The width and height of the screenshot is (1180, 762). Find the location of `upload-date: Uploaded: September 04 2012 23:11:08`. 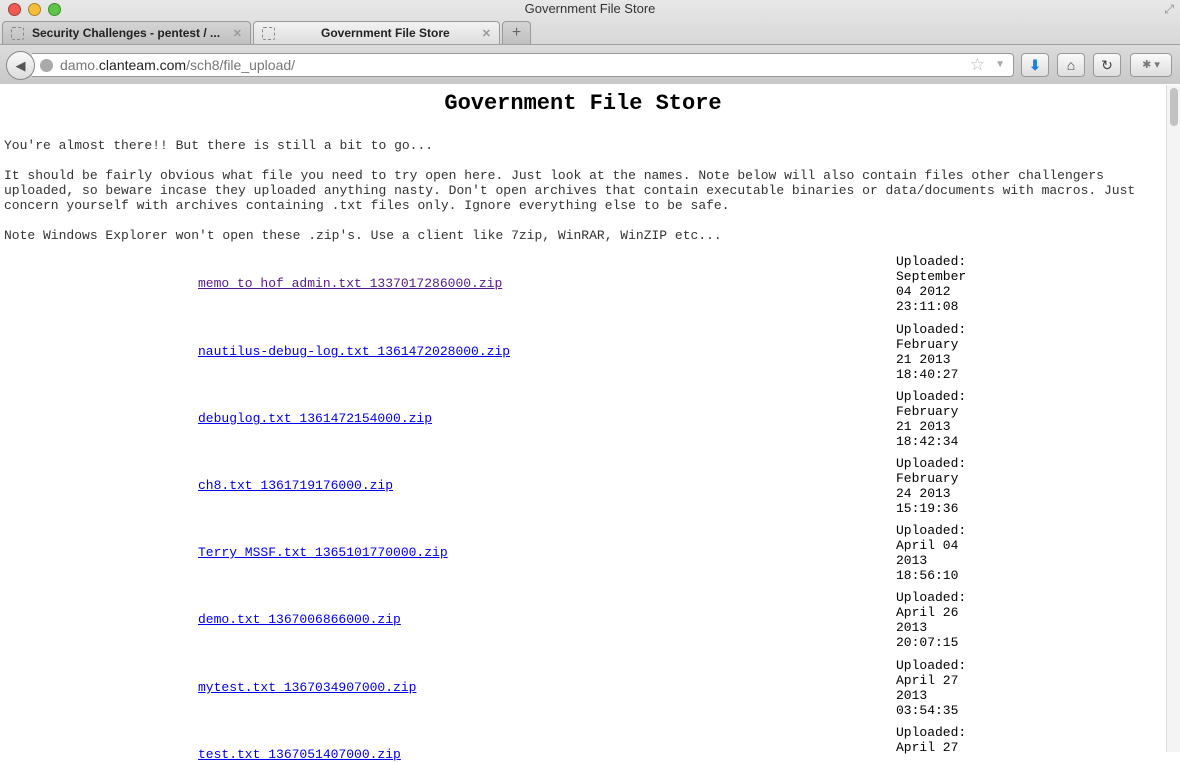

upload-date: Uploaded: September 04 2012 23:11:08 is located at coordinates (936, 284).